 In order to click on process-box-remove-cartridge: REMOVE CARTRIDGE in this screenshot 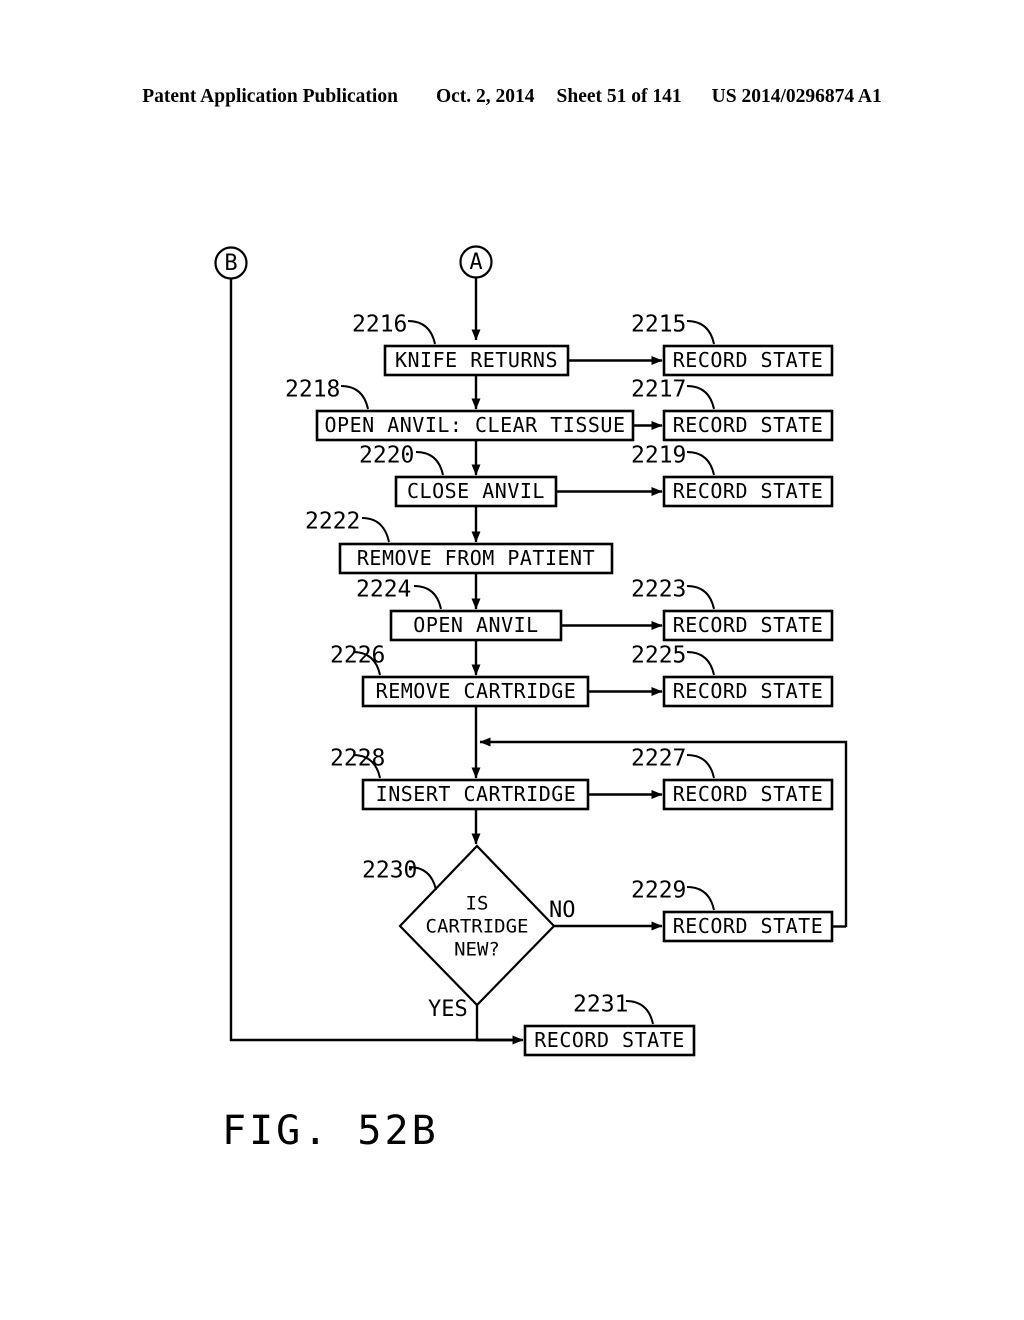, I will do `click(475, 691)`.